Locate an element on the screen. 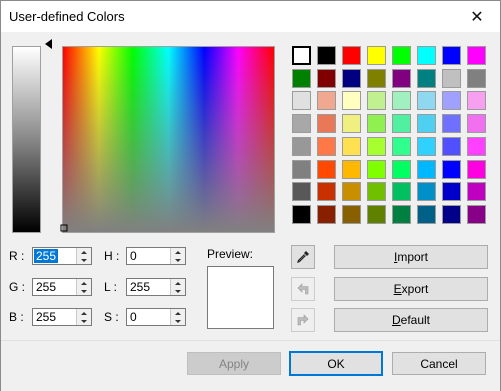 The height and width of the screenshot is (391, 501). l-down-button is located at coordinates (177, 291).